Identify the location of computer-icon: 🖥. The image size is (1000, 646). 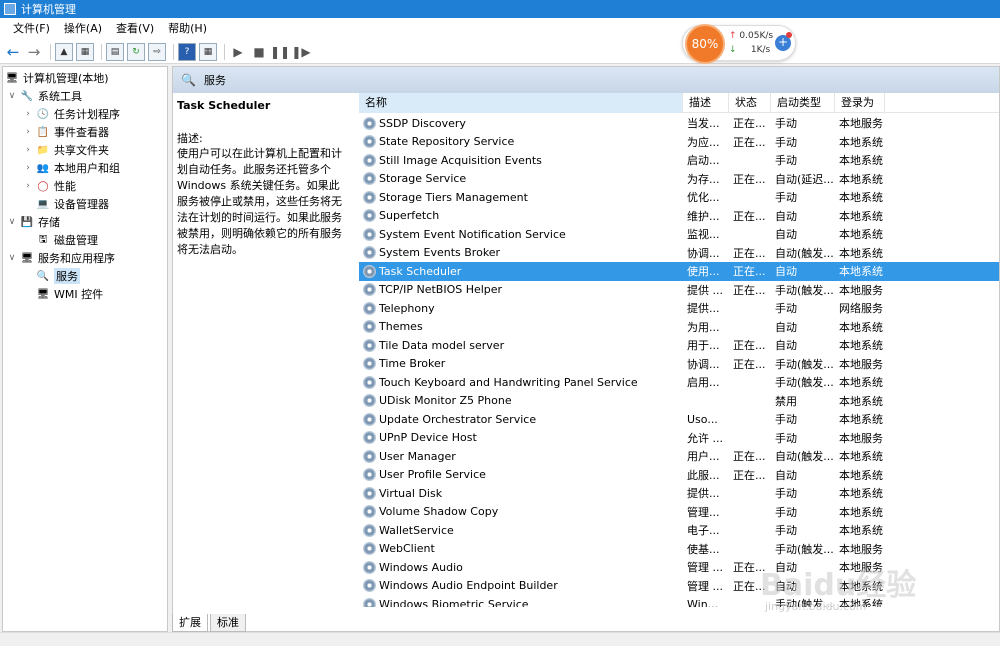
(12, 78).